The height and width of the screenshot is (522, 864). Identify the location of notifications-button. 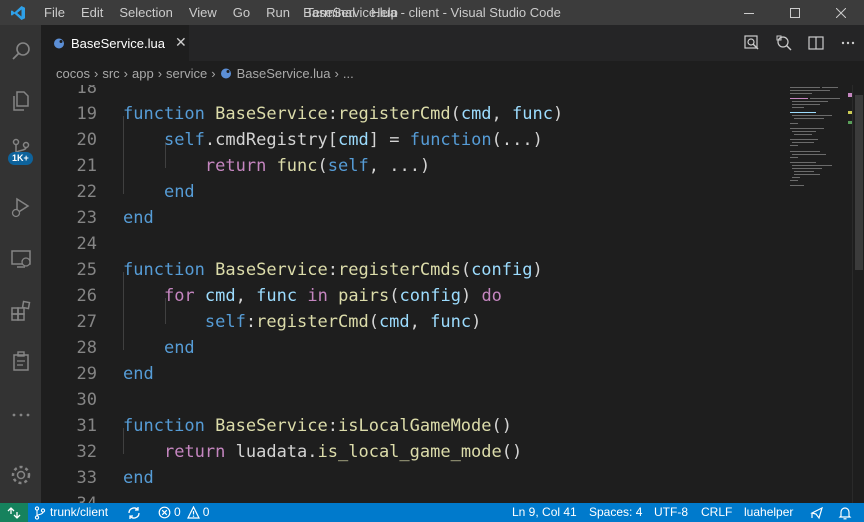
(845, 512).